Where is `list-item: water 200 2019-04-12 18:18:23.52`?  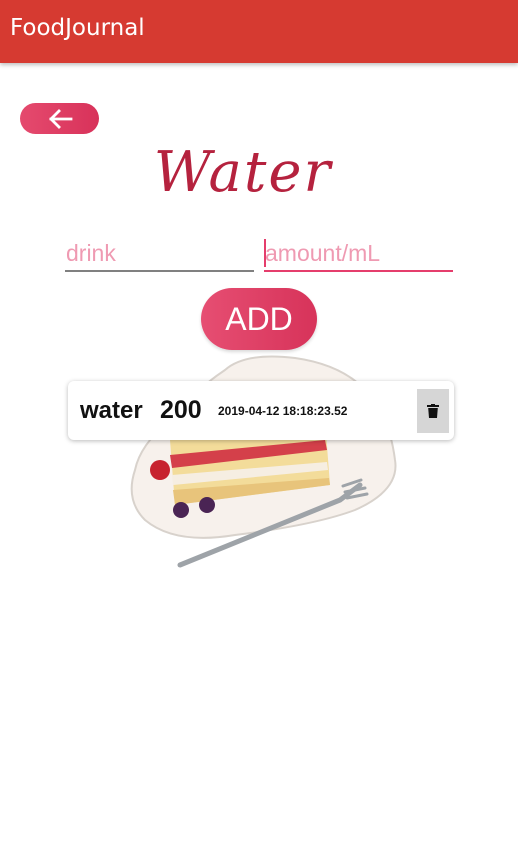
list-item: water 200 2019-04-12 18:18:23.52 is located at coordinates (261, 410).